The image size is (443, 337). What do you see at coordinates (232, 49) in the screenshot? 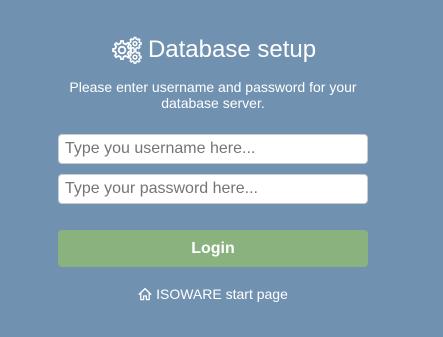
I see `title-text: Database setup` at bounding box center [232, 49].